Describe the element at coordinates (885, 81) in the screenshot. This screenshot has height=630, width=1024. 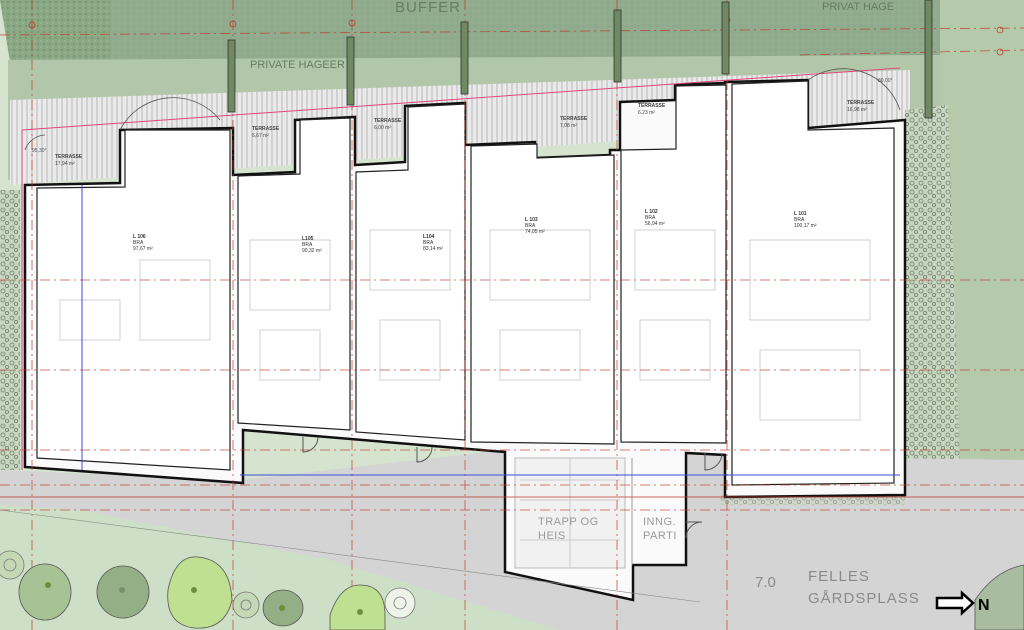
I see `svg-text: 80,00°` at that location.